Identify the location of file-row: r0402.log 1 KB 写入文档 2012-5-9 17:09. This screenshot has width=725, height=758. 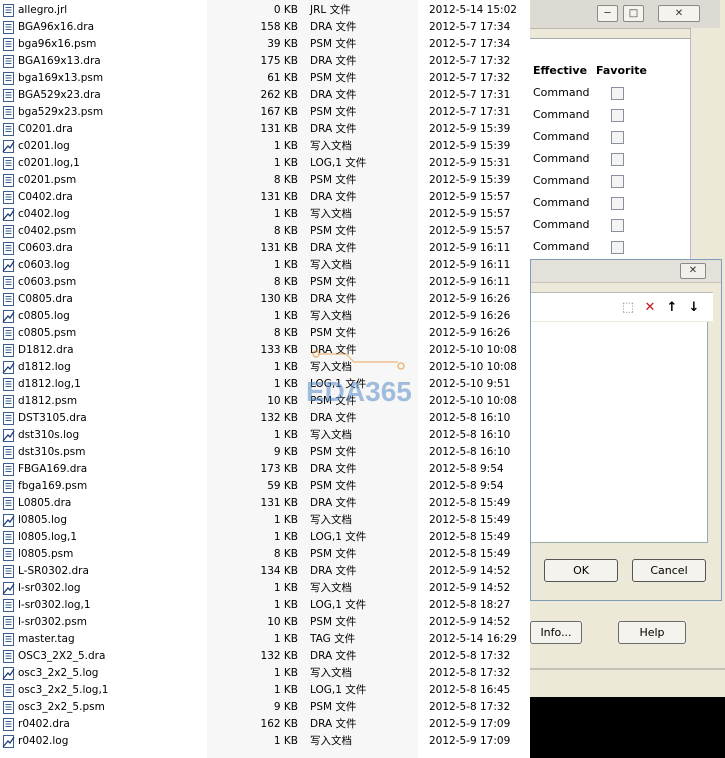
(265, 741).